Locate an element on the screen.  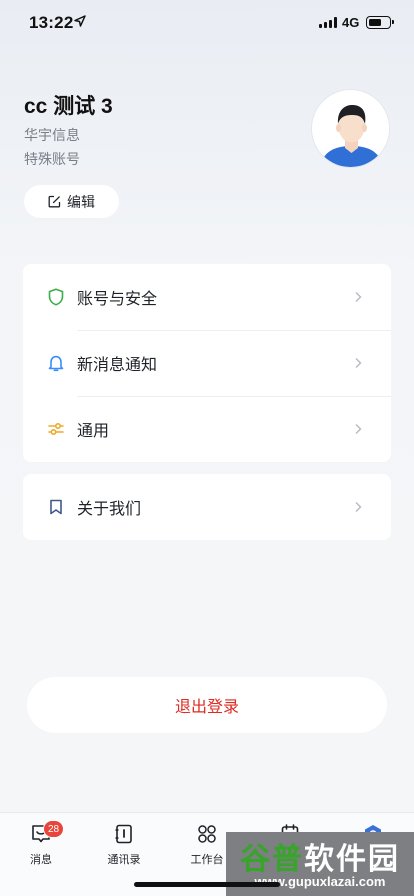
edit-icon is located at coordinates (54, 201).